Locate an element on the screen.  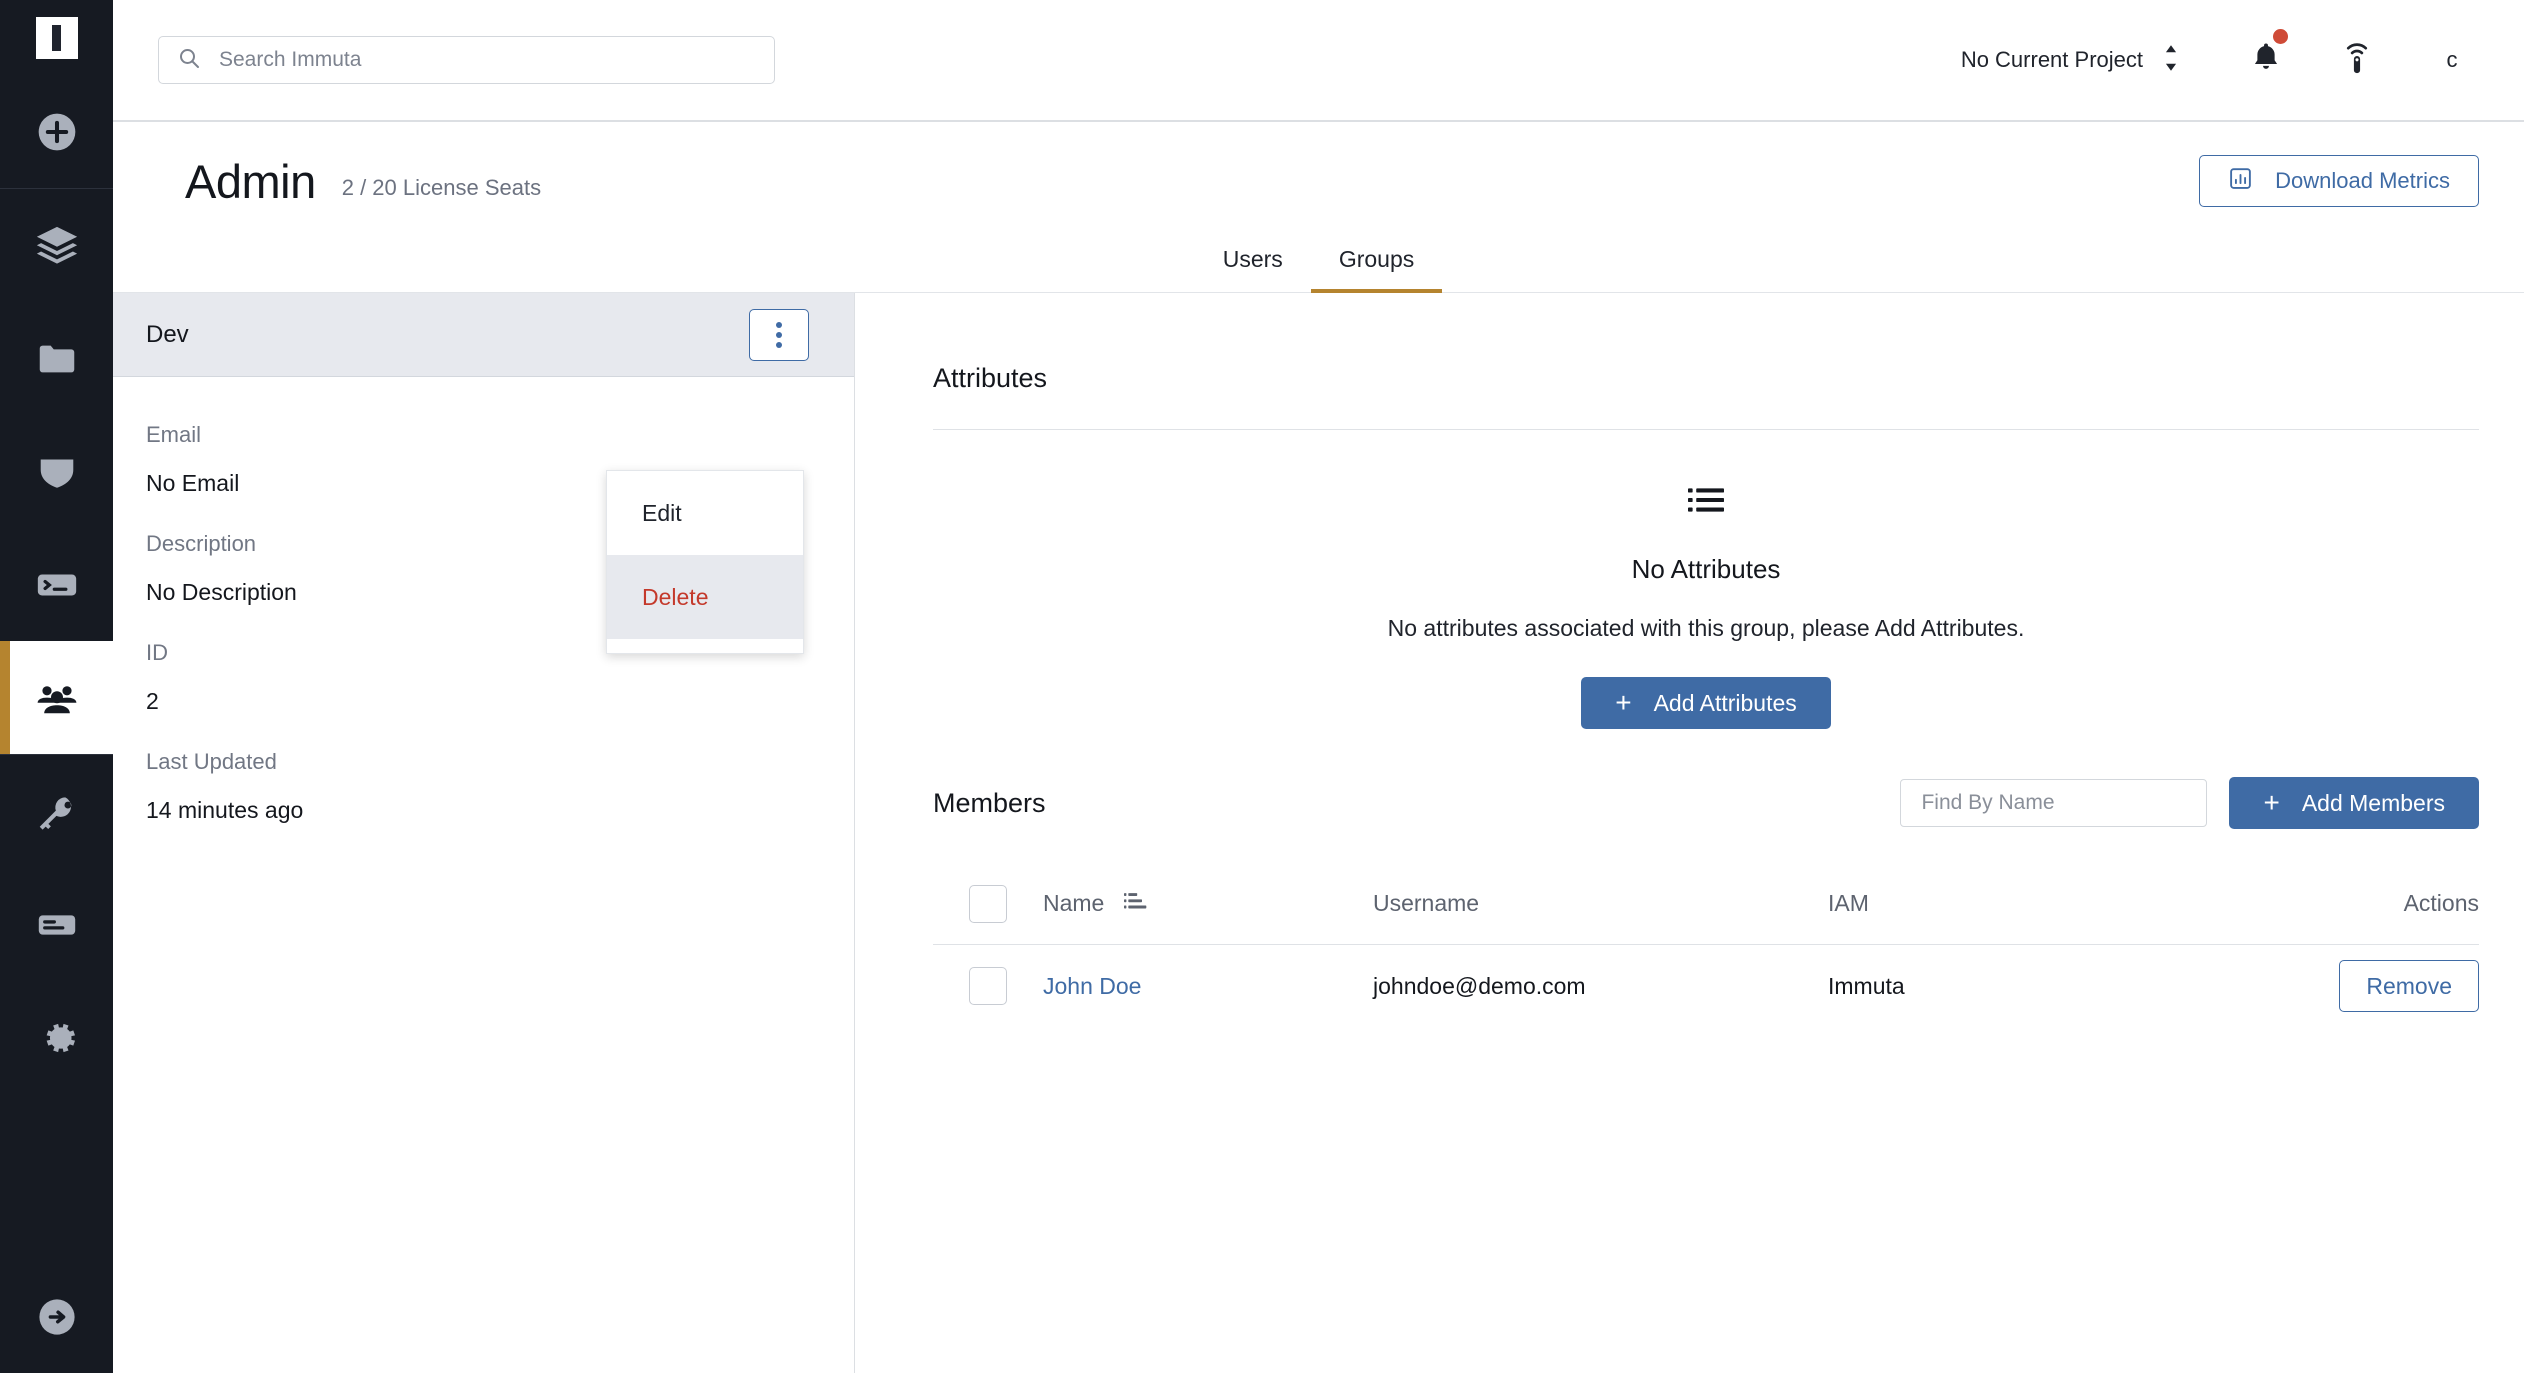
sidebar-item-admin is located at coordinates (56, 697).